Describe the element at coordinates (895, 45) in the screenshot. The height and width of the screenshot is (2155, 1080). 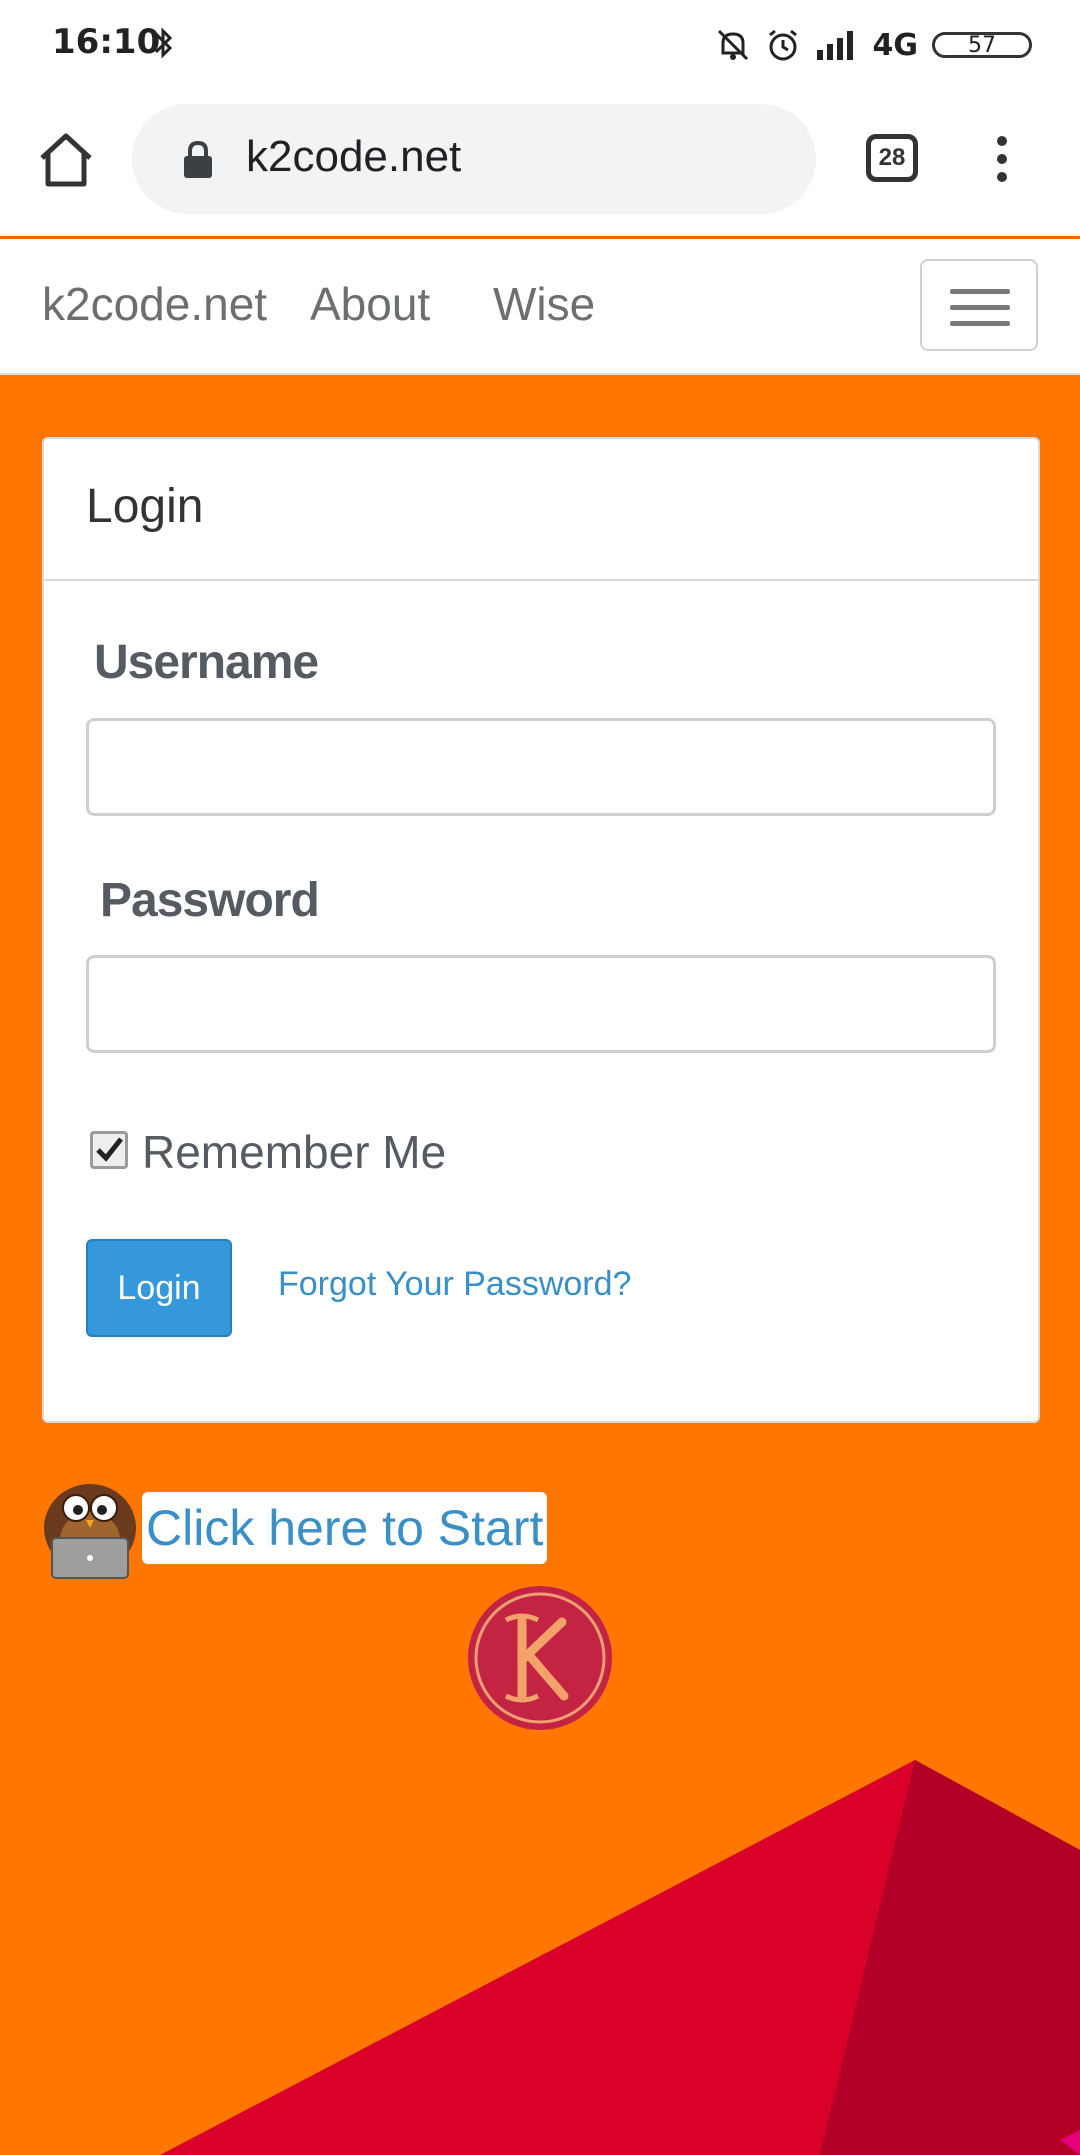
I see `network-type: 4G` at that location.